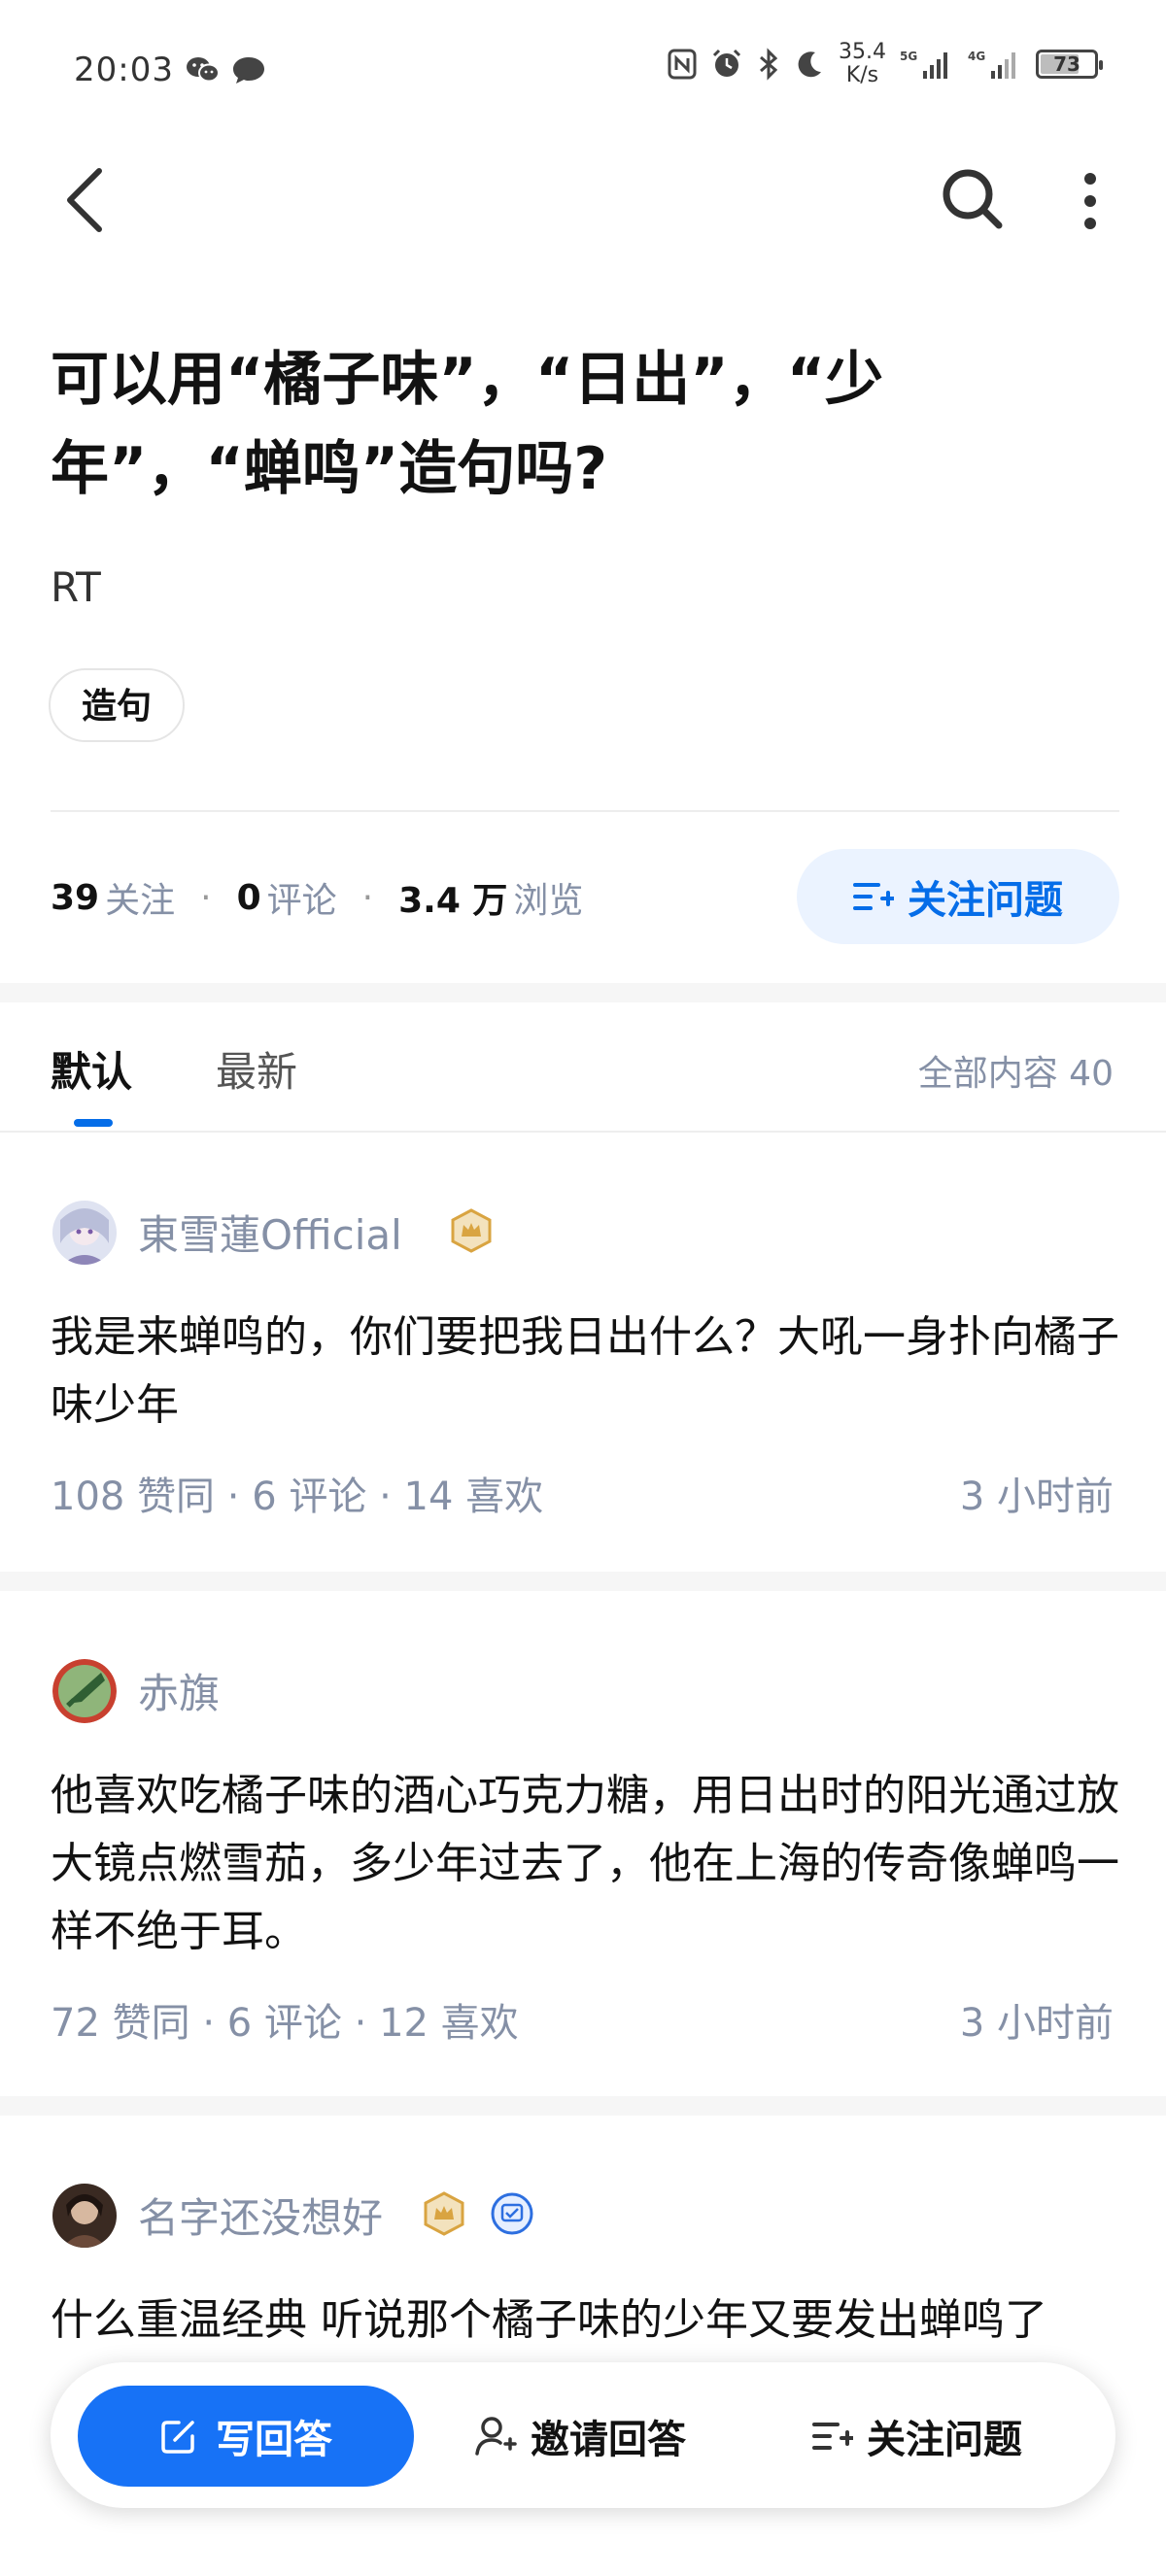  What do you see at coordinates (91, 1069) in the screenshot?
I see `tab-default: 默认` at bounding box center [91, 1069].